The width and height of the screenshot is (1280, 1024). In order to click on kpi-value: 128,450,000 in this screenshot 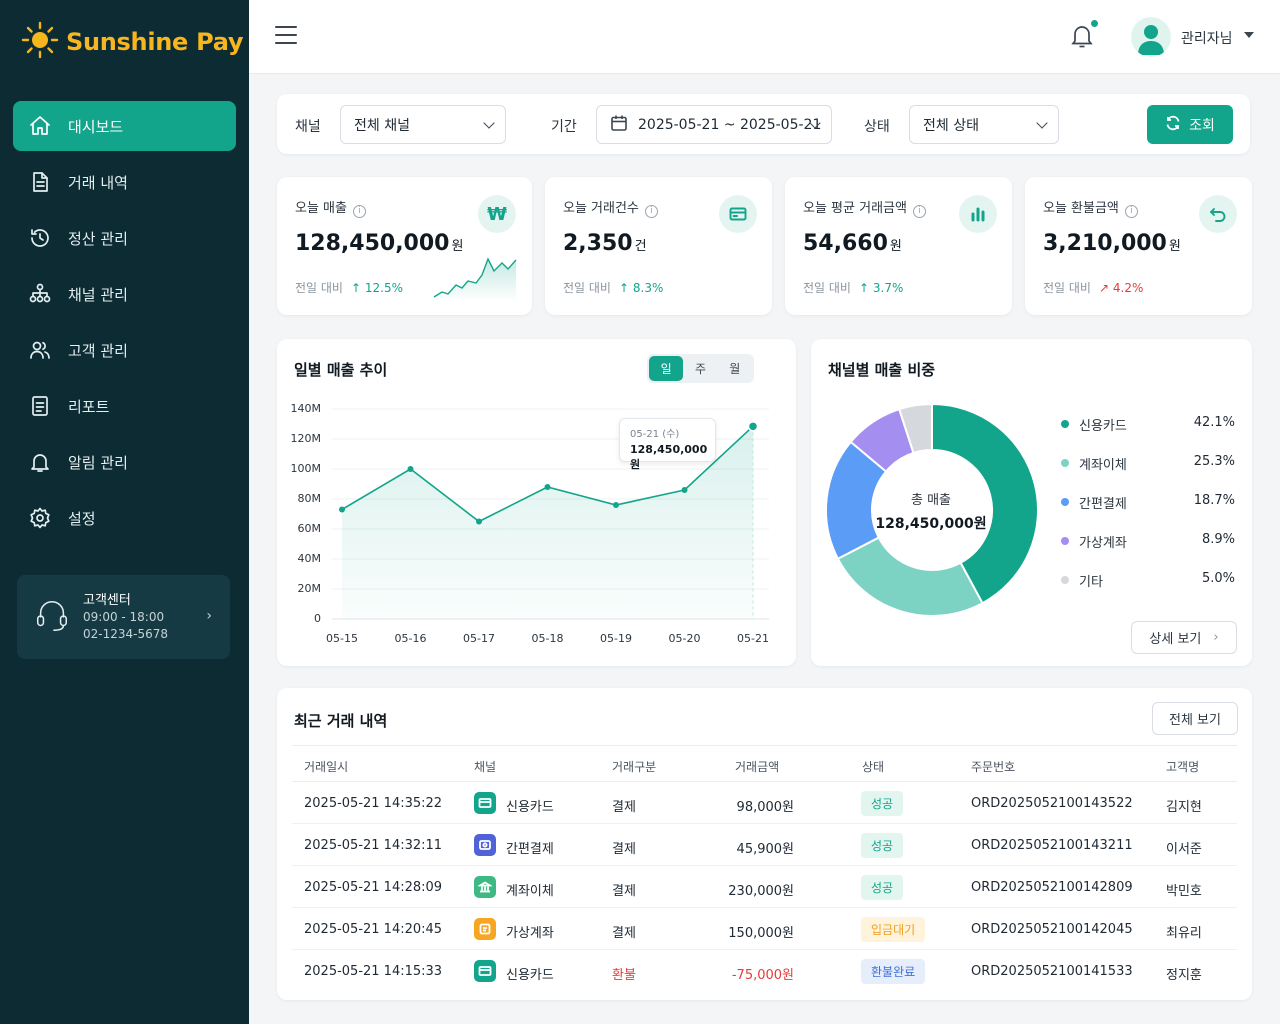, I will do `click(372, 243)`.